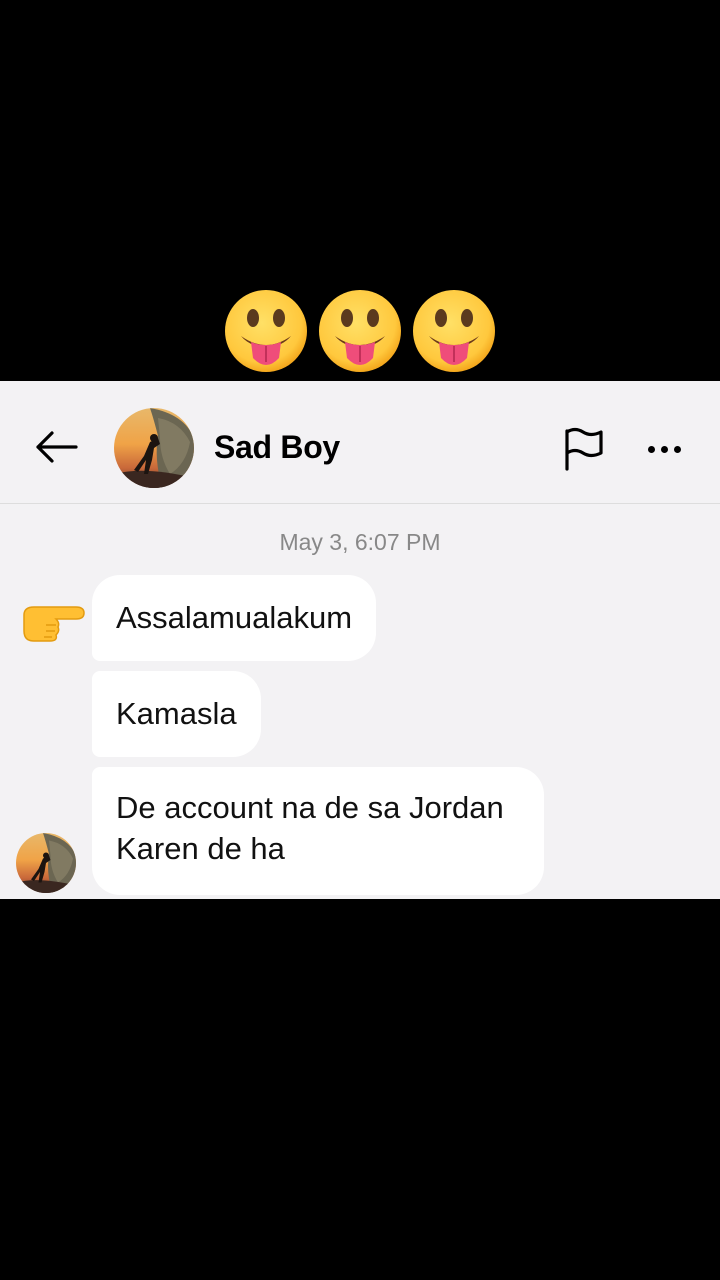  I want to click on message-bubble: Assalamualakum, so click(234, 618).